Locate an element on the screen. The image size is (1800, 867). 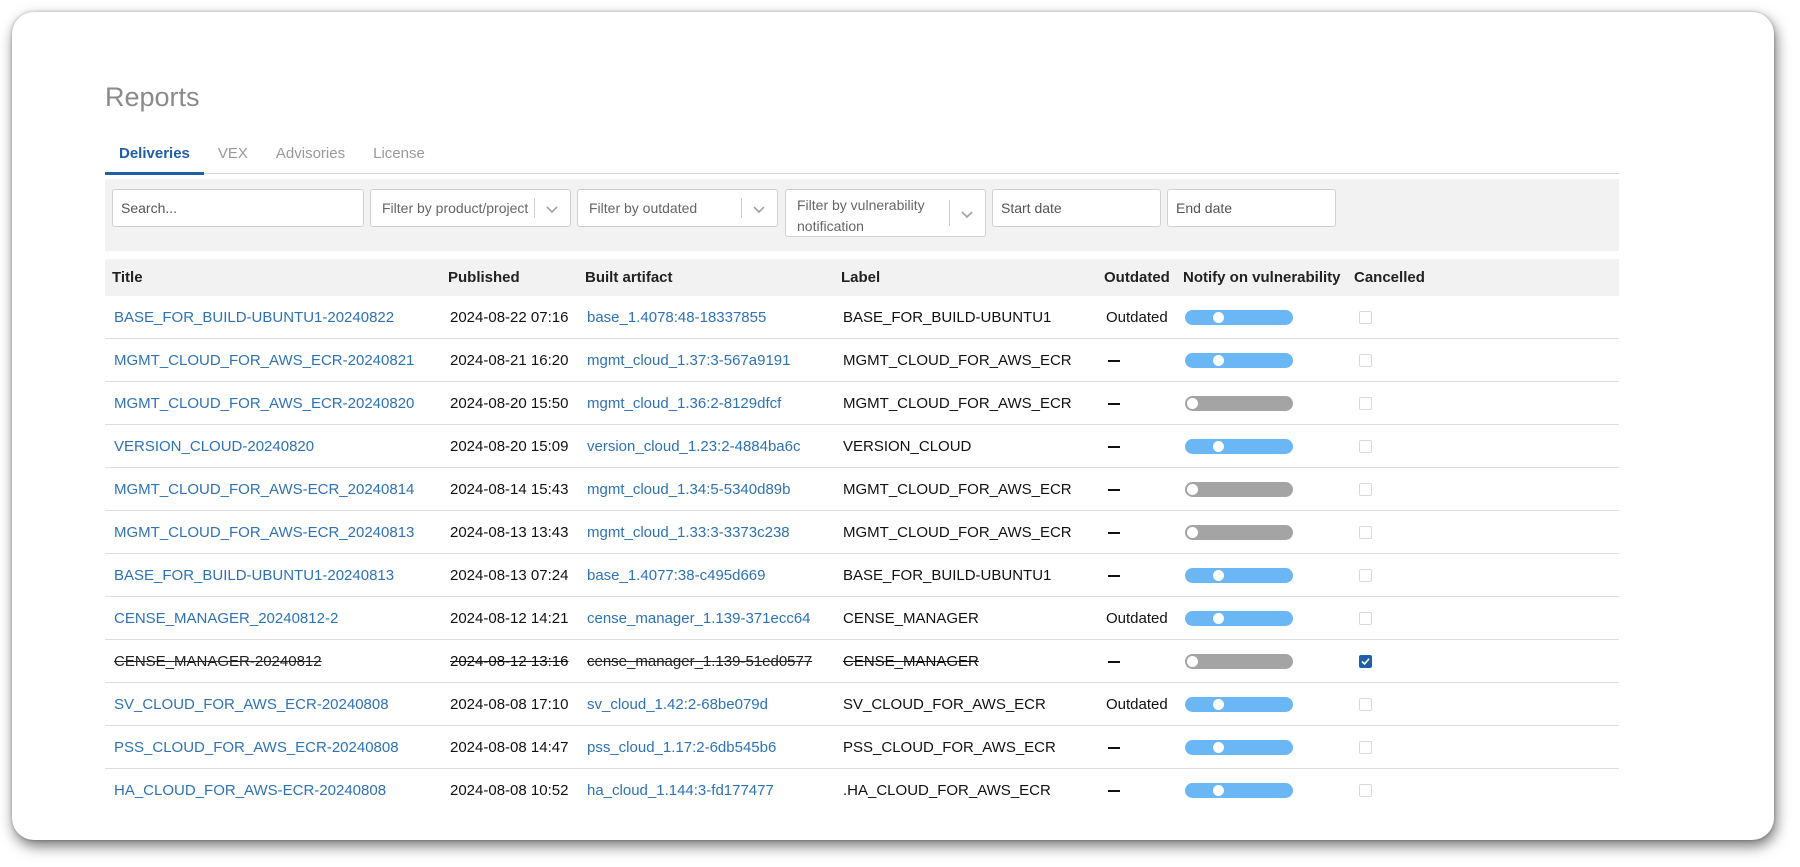
start-date-input is located at coordinates (1076, 208).